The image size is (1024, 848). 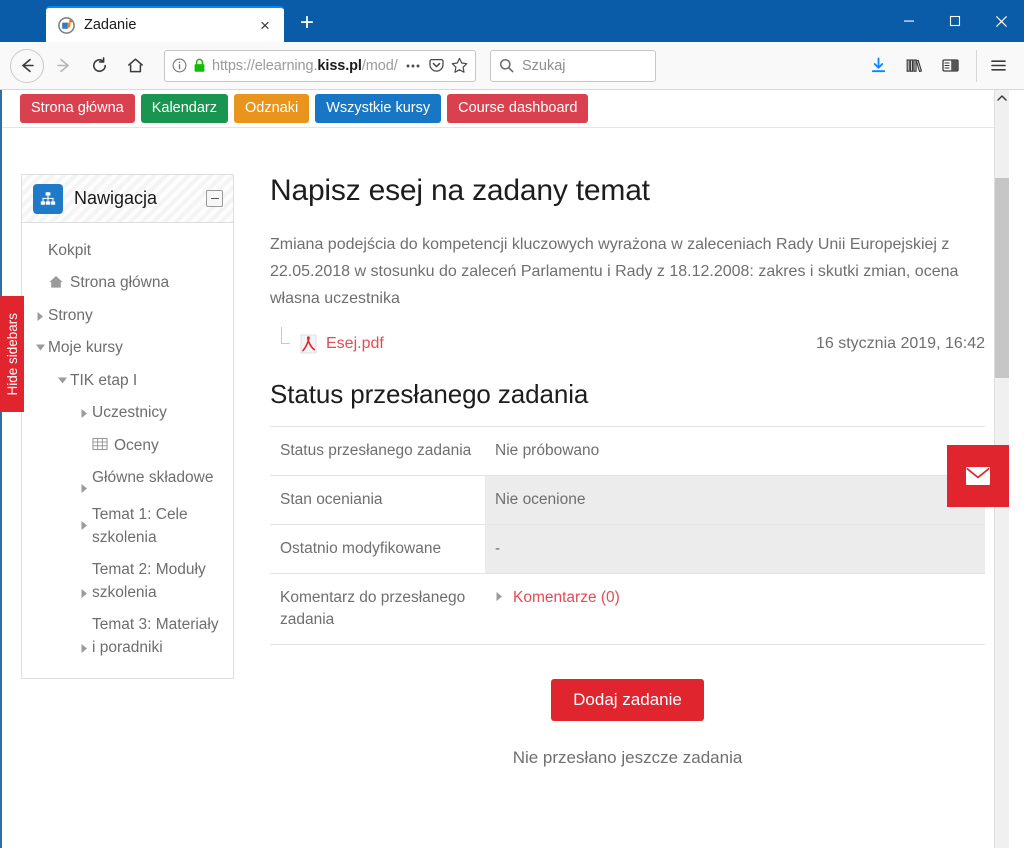 What do you see at coordinates (307, 23) in the screenshot?
I see `new-tab-button: +` at bounding box center [307, 23].